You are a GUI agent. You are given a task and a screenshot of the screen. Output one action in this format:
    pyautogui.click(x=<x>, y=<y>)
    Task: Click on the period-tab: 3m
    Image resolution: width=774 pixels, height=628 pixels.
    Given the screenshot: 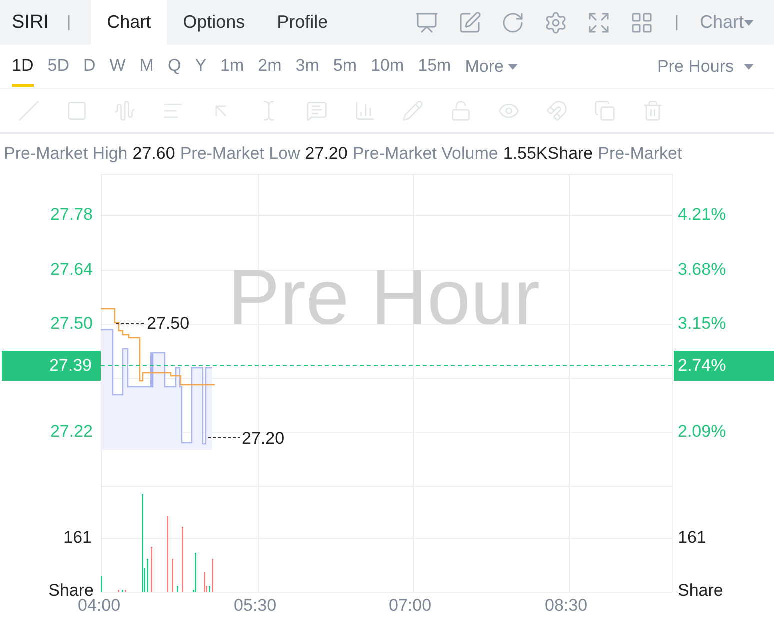 What is the action you would take?
    pyautogui.click(x=308, y=66)
    